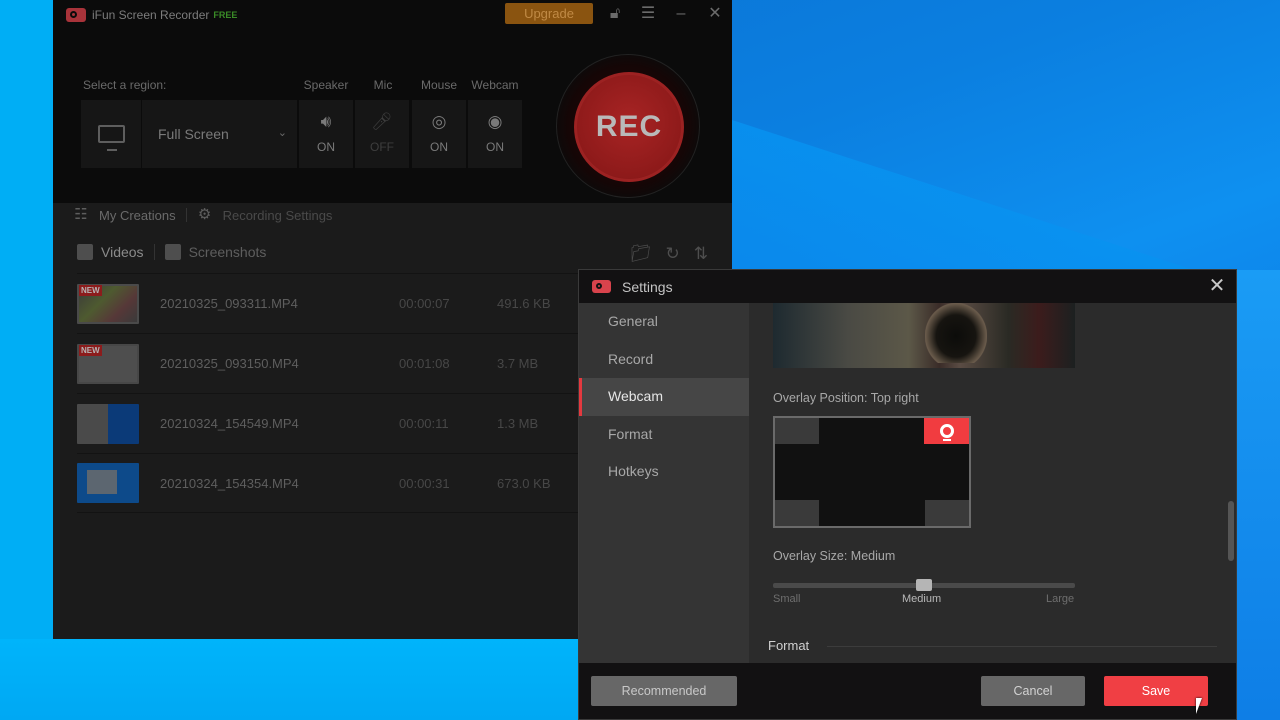  What do you see at coordinates (229, 423) in the screenshot?
I see `file-name: 20210324_154549.MP4` at bounding box center [229, 423].